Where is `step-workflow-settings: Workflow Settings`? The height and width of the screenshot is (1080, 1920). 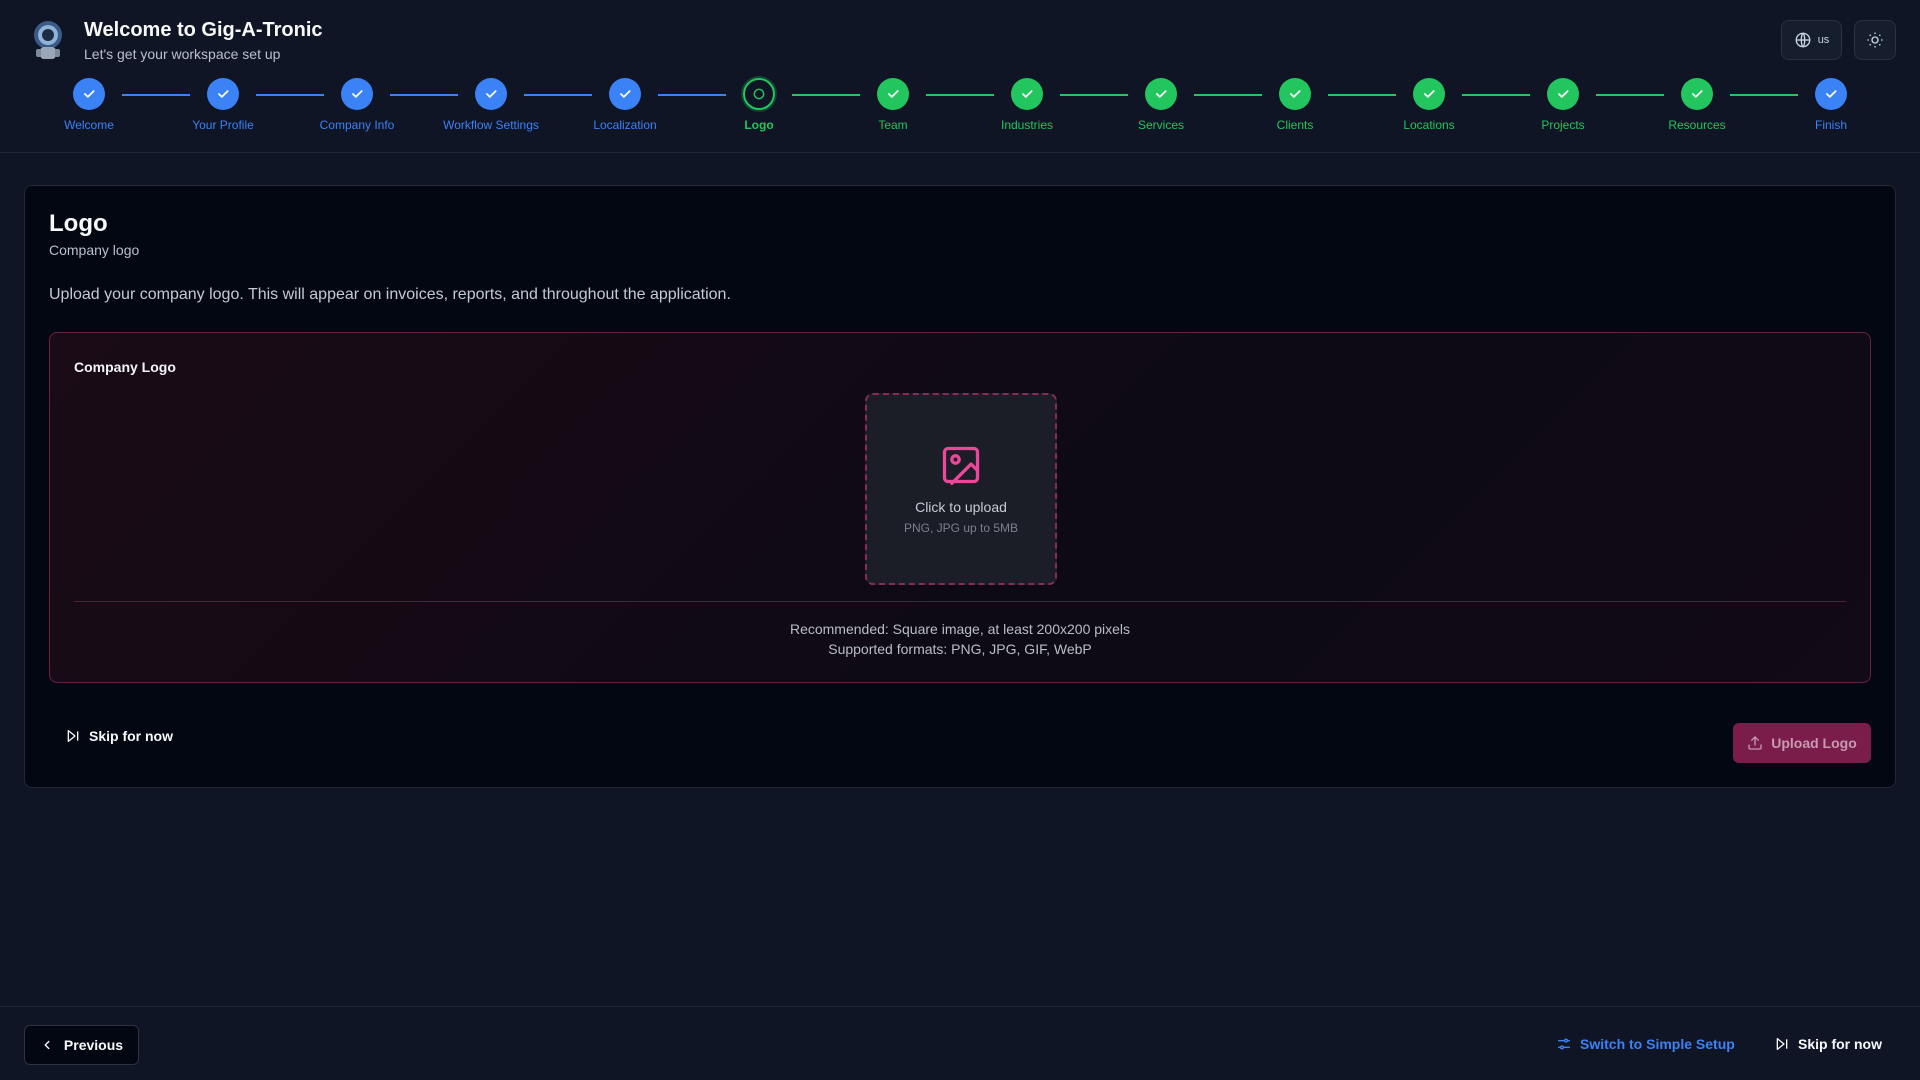 step-workflow-settings: Workflow Settings is located at coordinates (491, 105).